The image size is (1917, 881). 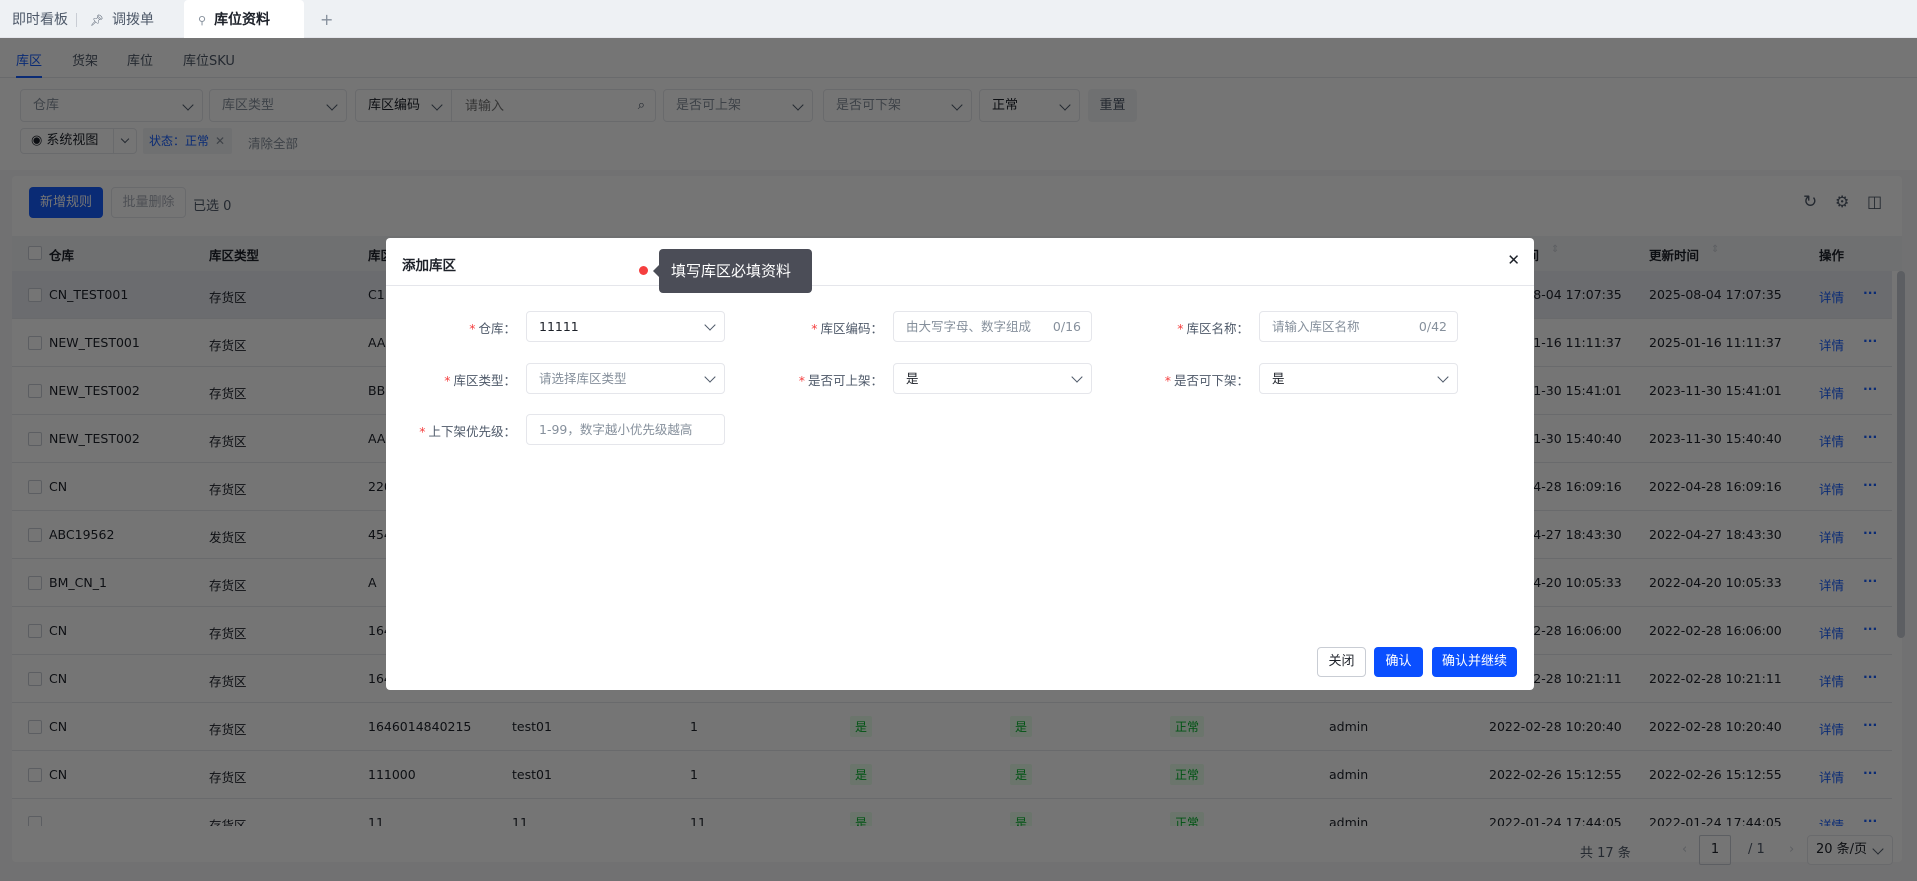 I want to click on close-button: 关闭, so click(x=1341, y=662).